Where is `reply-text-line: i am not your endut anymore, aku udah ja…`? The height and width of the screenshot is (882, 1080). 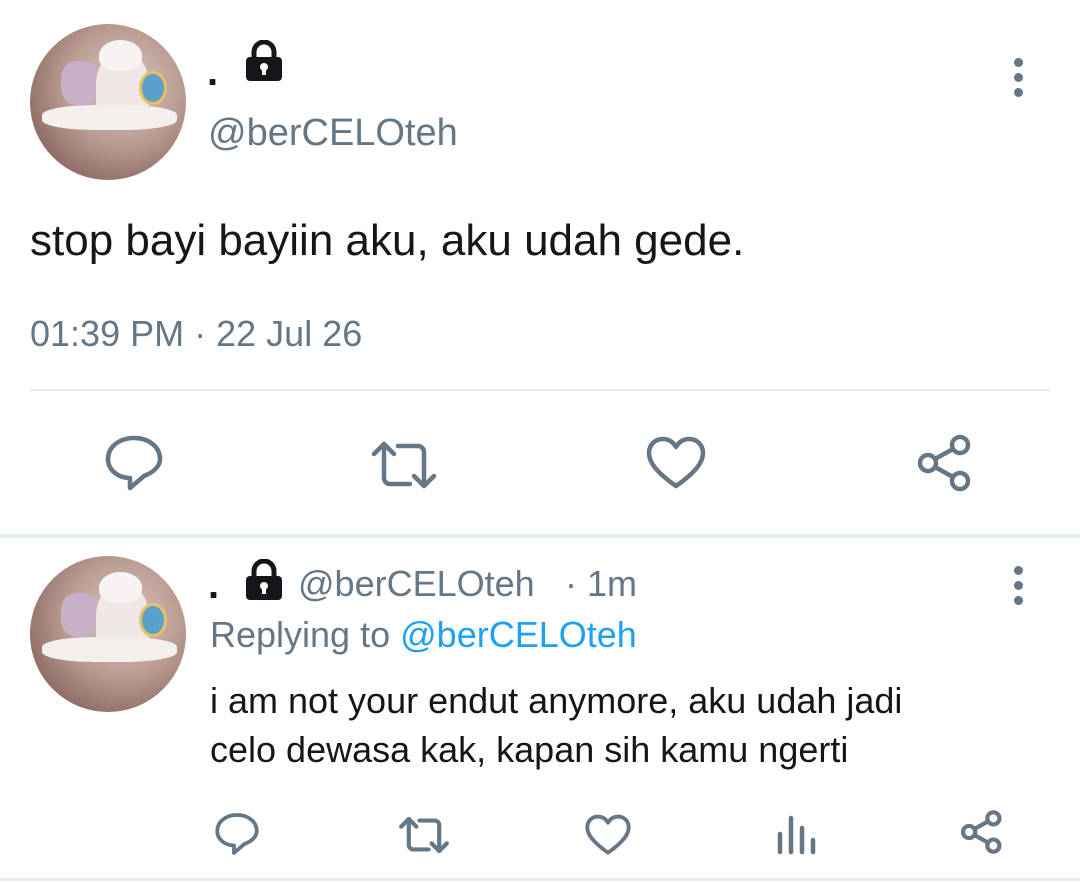
reply-text-line: i am not your endut anymore, aku udah ja… is located at coordinates (556, 700).